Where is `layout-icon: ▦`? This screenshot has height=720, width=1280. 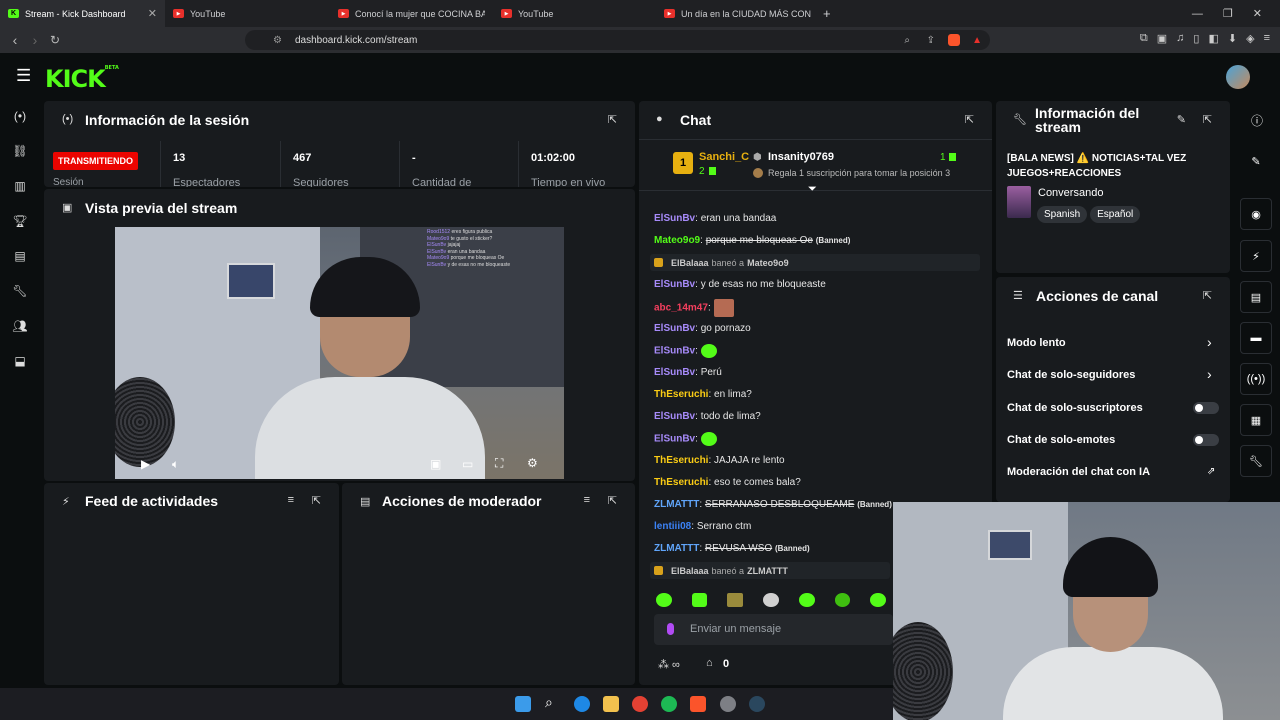 layout-icon: ▦ is located at coordinates (1256, 420).